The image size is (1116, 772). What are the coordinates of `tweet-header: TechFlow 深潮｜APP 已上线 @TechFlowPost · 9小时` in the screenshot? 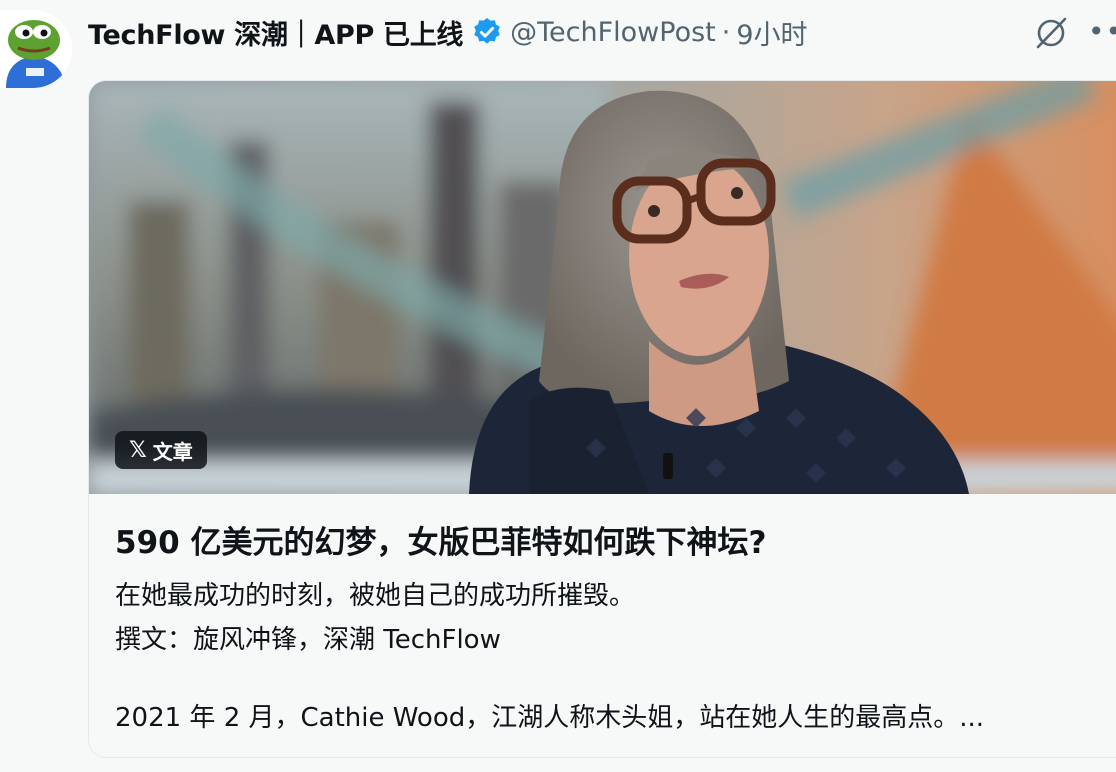 It's located at (448, 32).